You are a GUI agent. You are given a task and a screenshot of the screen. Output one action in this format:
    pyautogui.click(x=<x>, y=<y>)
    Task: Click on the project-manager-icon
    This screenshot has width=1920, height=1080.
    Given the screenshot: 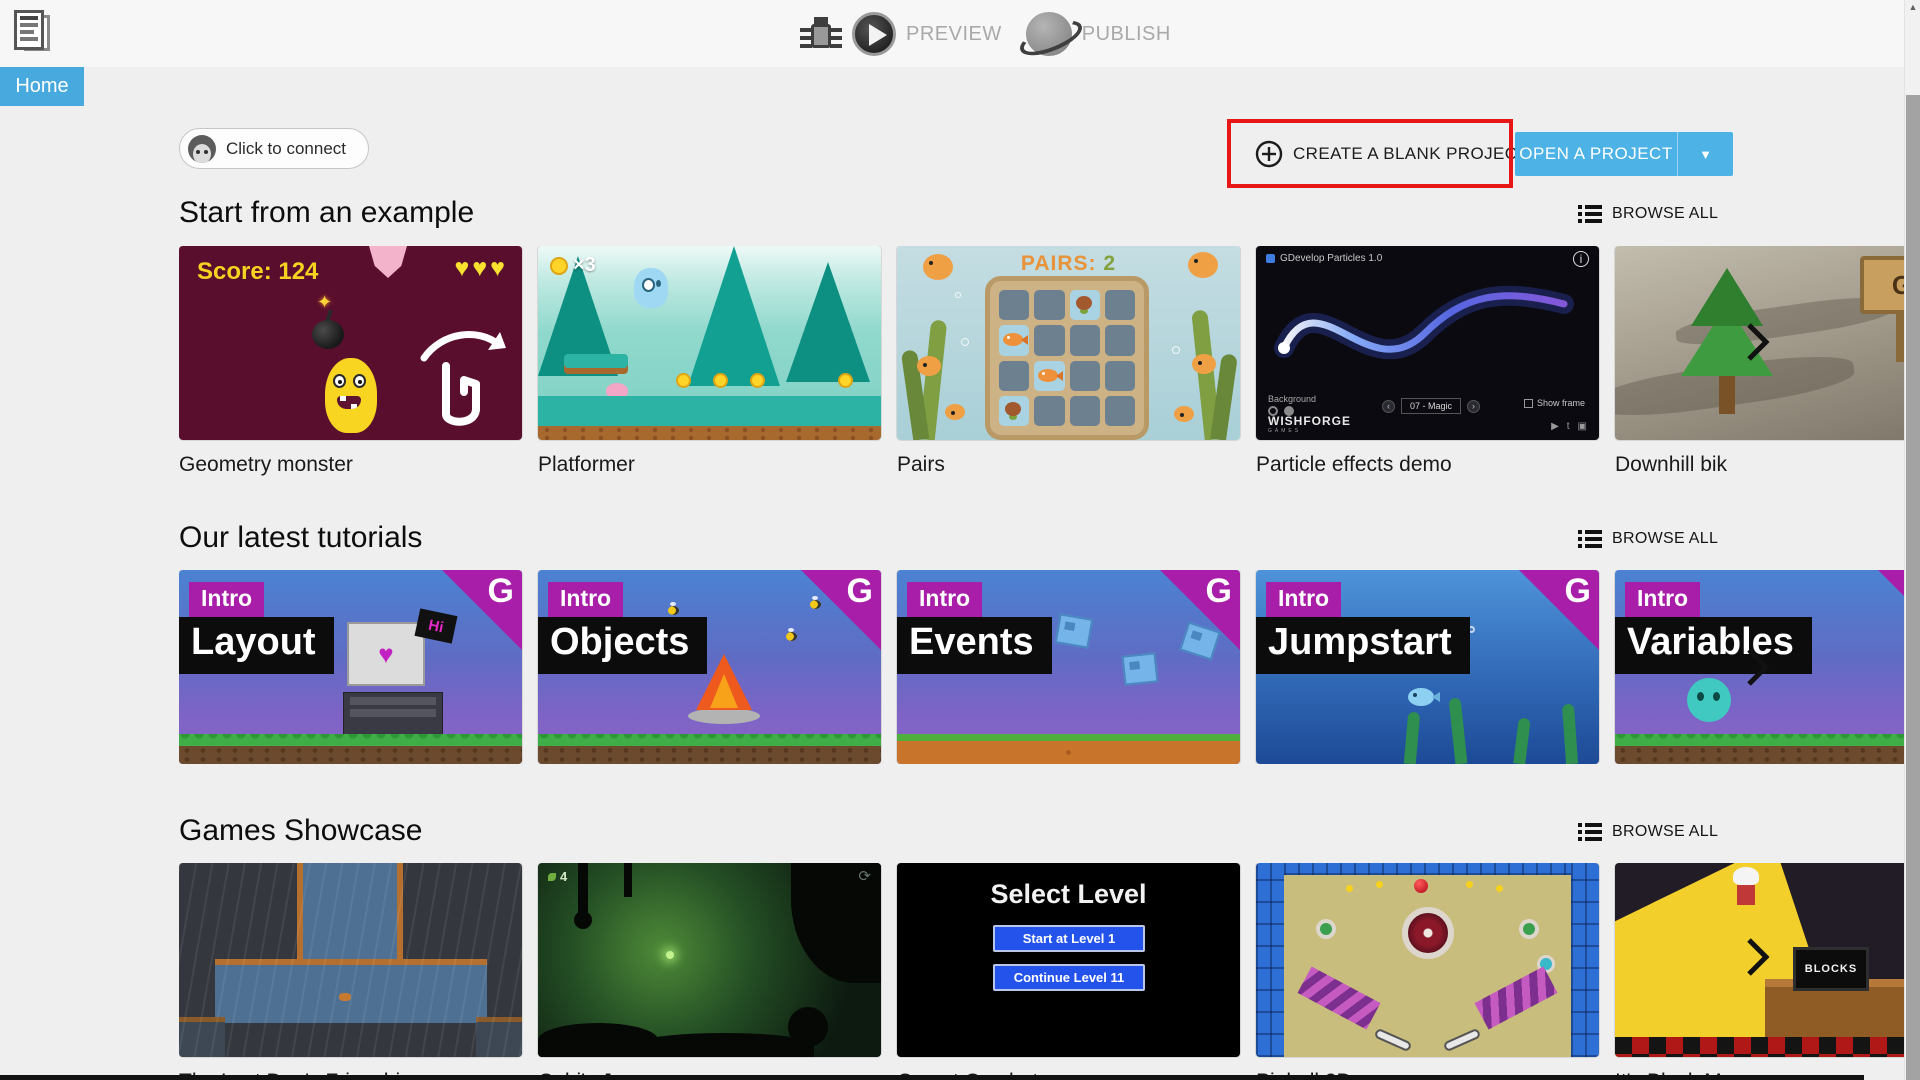 What is the action you would take?
    pyautogui.click(x=34, y=33)
    